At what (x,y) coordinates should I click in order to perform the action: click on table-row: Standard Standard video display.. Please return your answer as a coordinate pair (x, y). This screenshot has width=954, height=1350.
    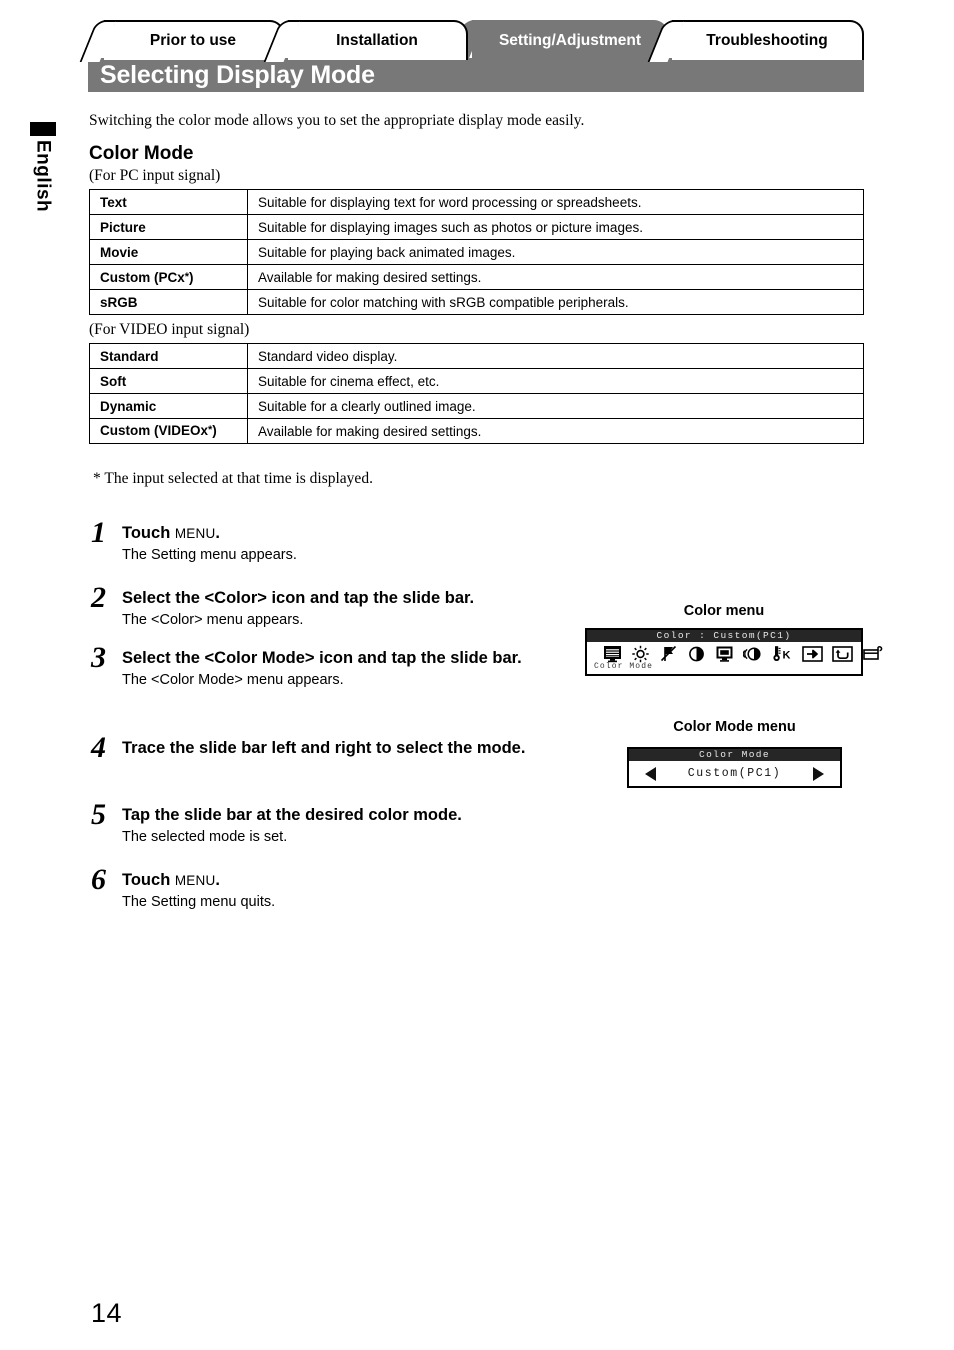
    Looking at the image, I should click on (476, 356).